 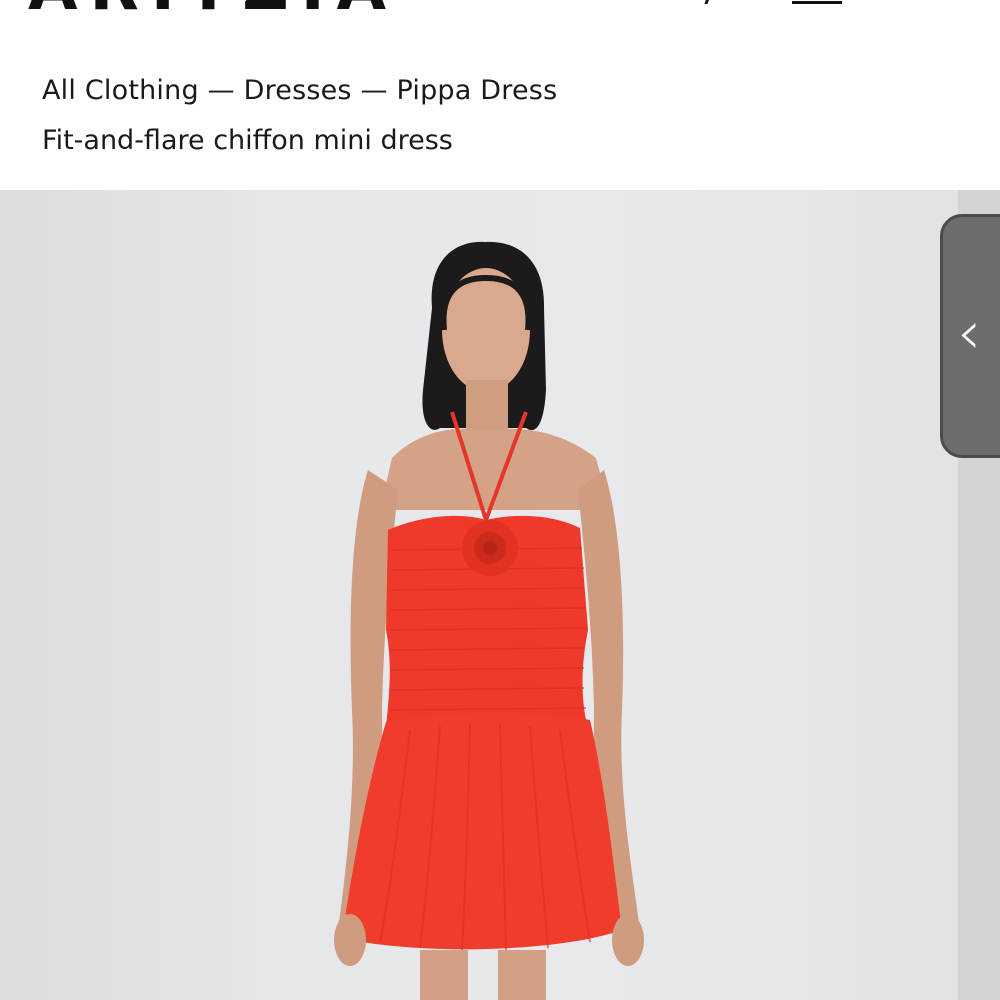 I want to click on breadcrumb-item-dresses: Dresses, so click(x=298, y=90).